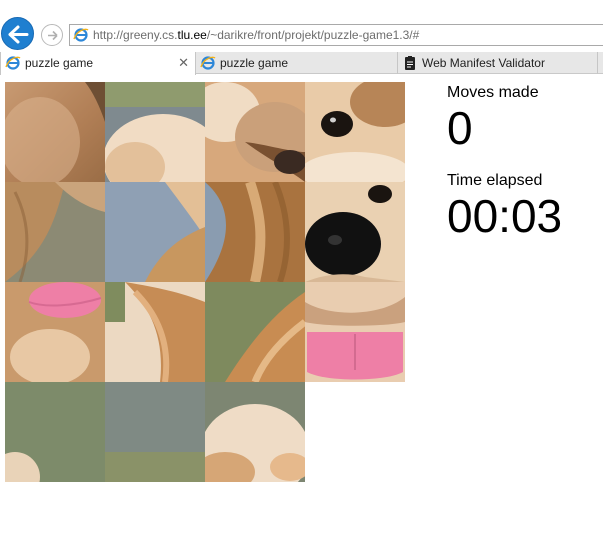 The width and height of the screenshot is (603, 536). I want to click on tab-web-manifest-validator: Web Manifest Validator, so click(498, 63).